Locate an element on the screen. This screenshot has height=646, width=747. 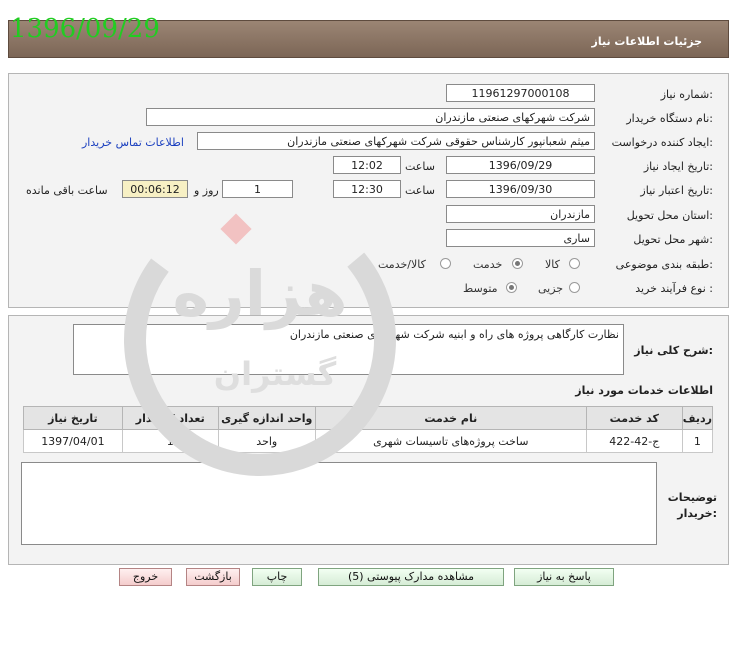
buyer-notes-label-line2: خریدار: is located at coordinates (697, 513).